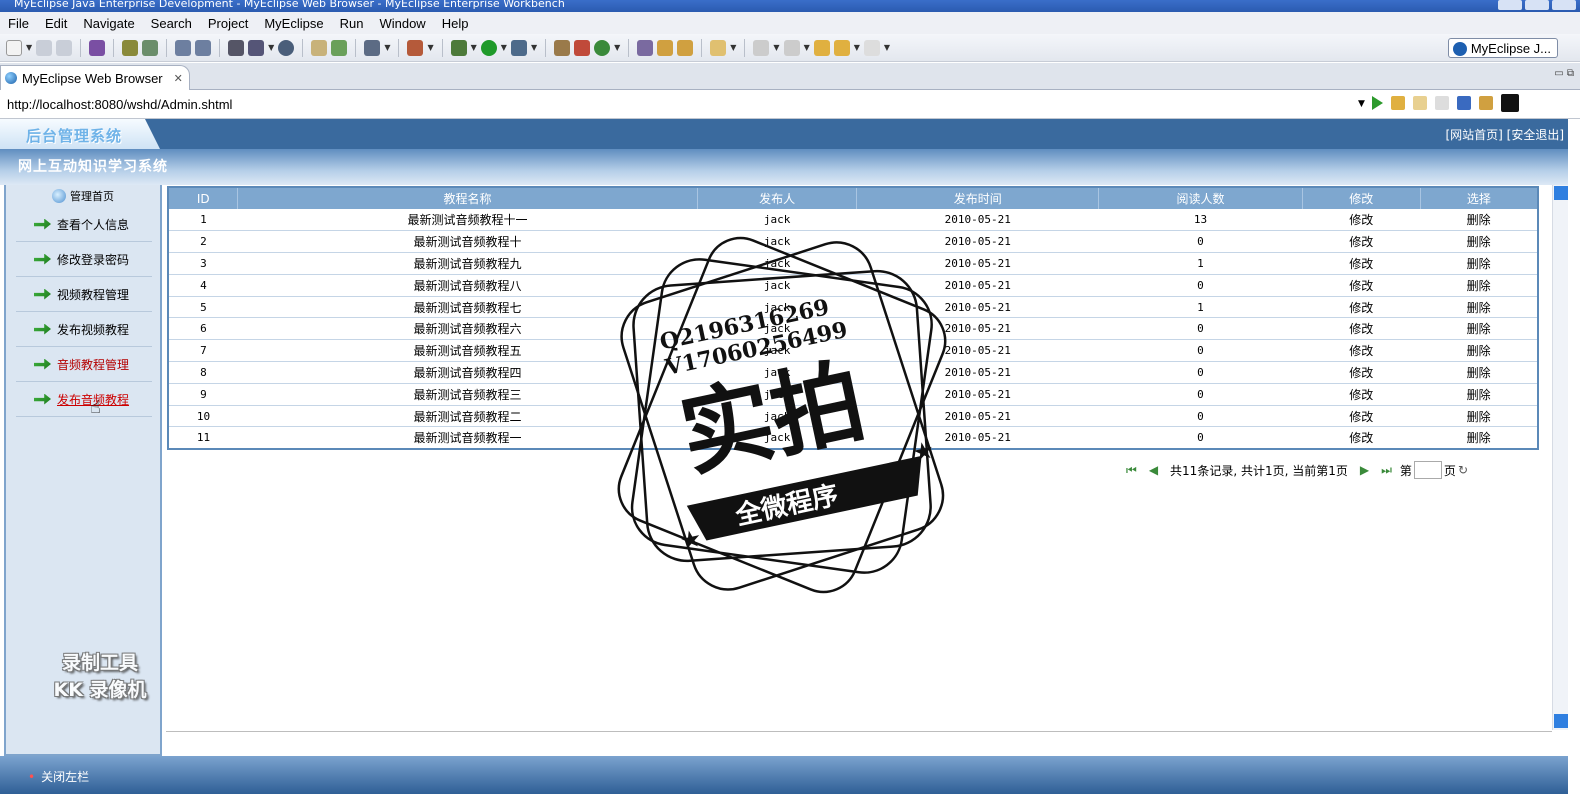 The image size is (1580, 794). What do you see at coordinates (458, 47) in the screenshot?
I see `debug-icon` at bounding box center [458, 47].